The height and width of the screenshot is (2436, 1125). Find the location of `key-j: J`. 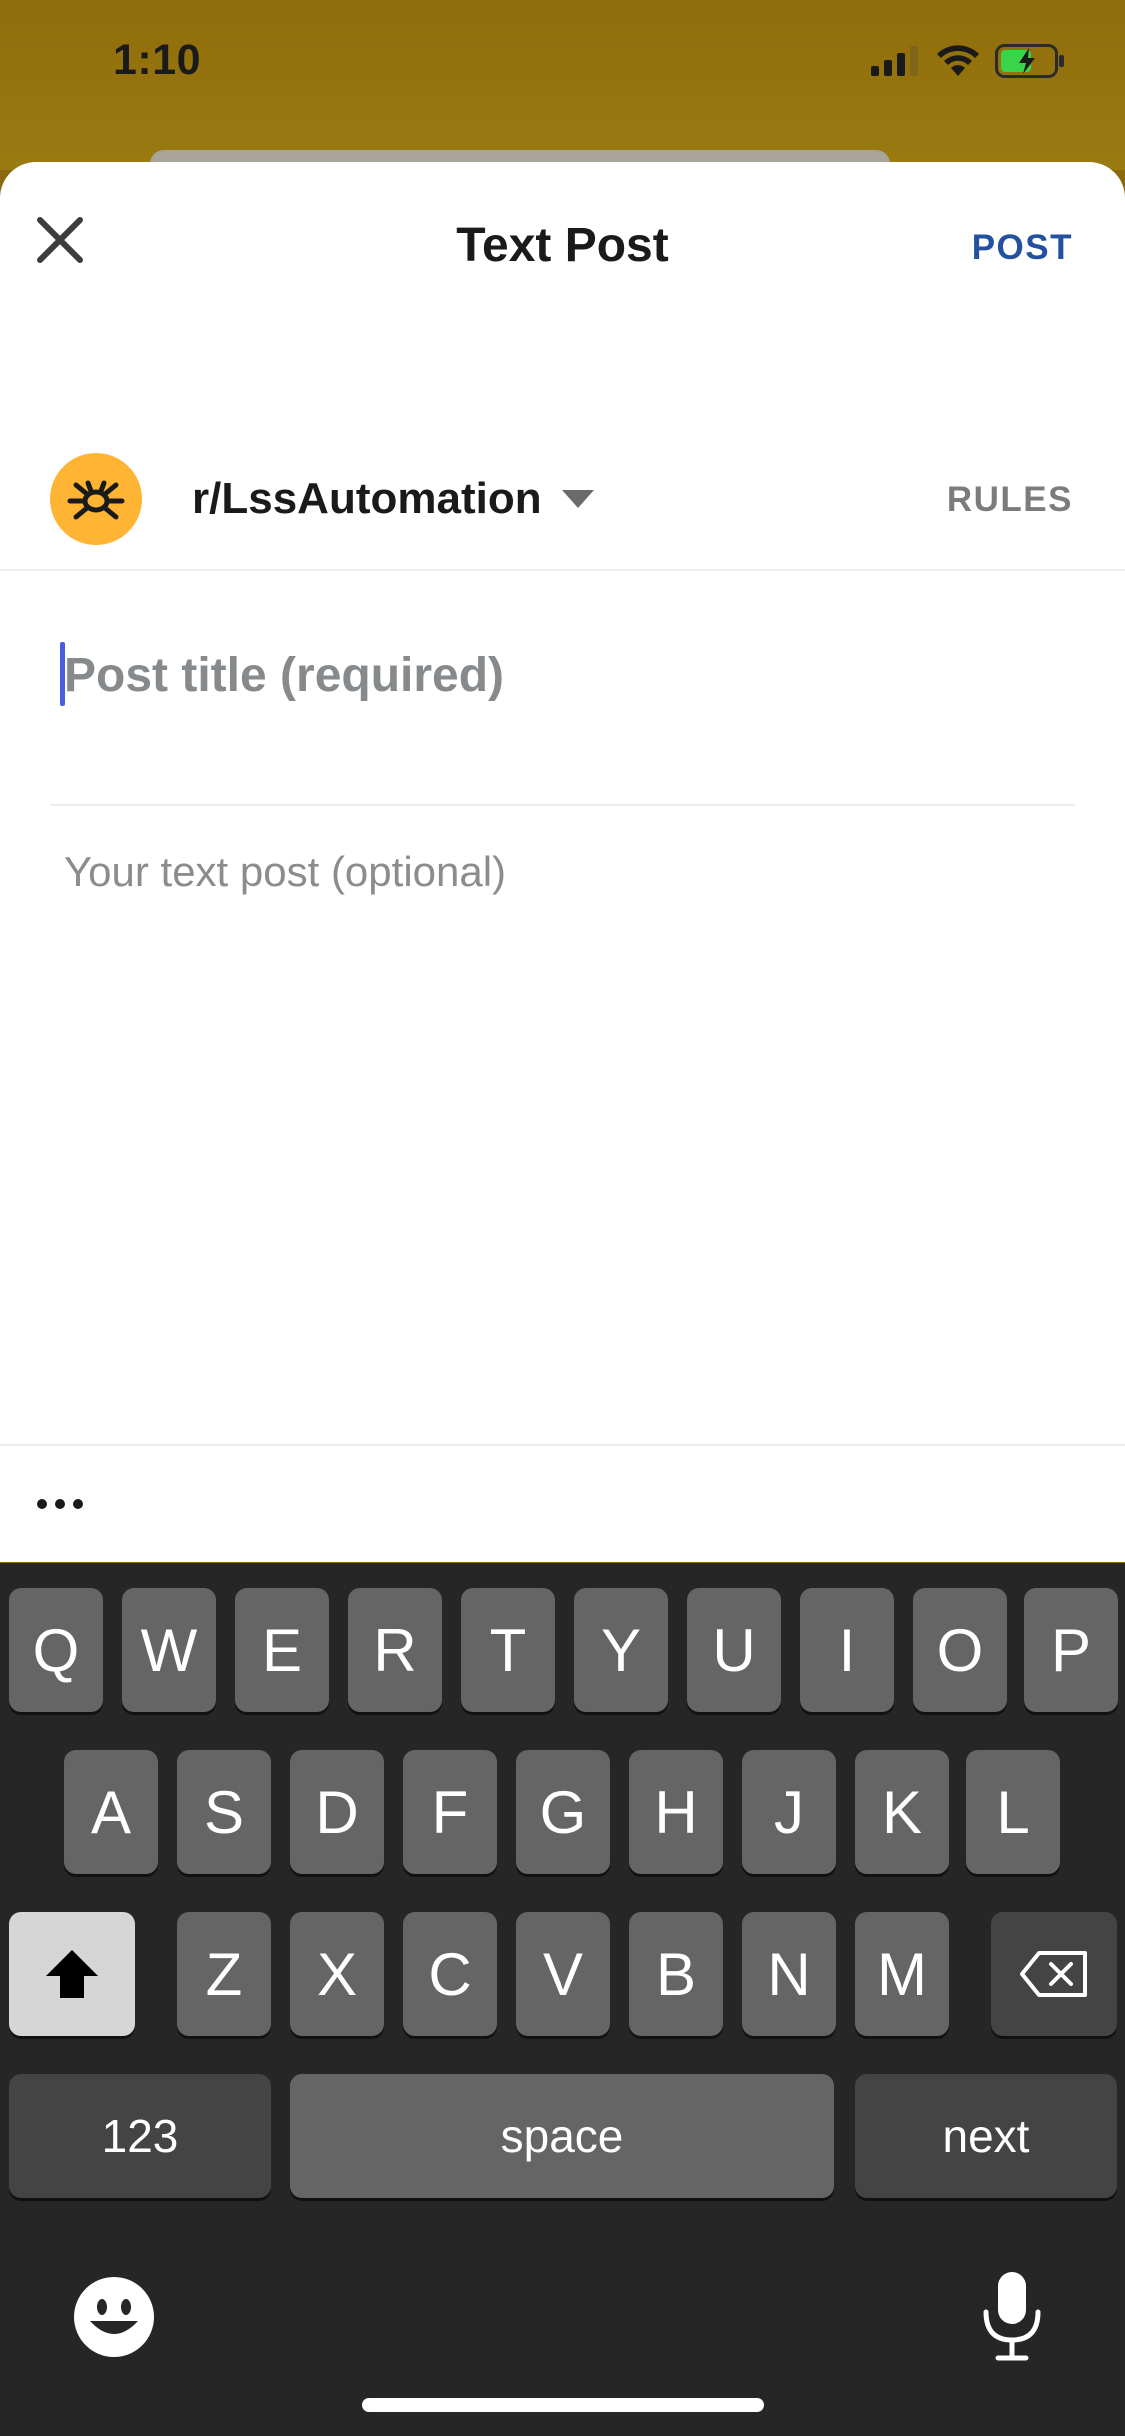

key-j: J is located at coordinates (789, 1812).